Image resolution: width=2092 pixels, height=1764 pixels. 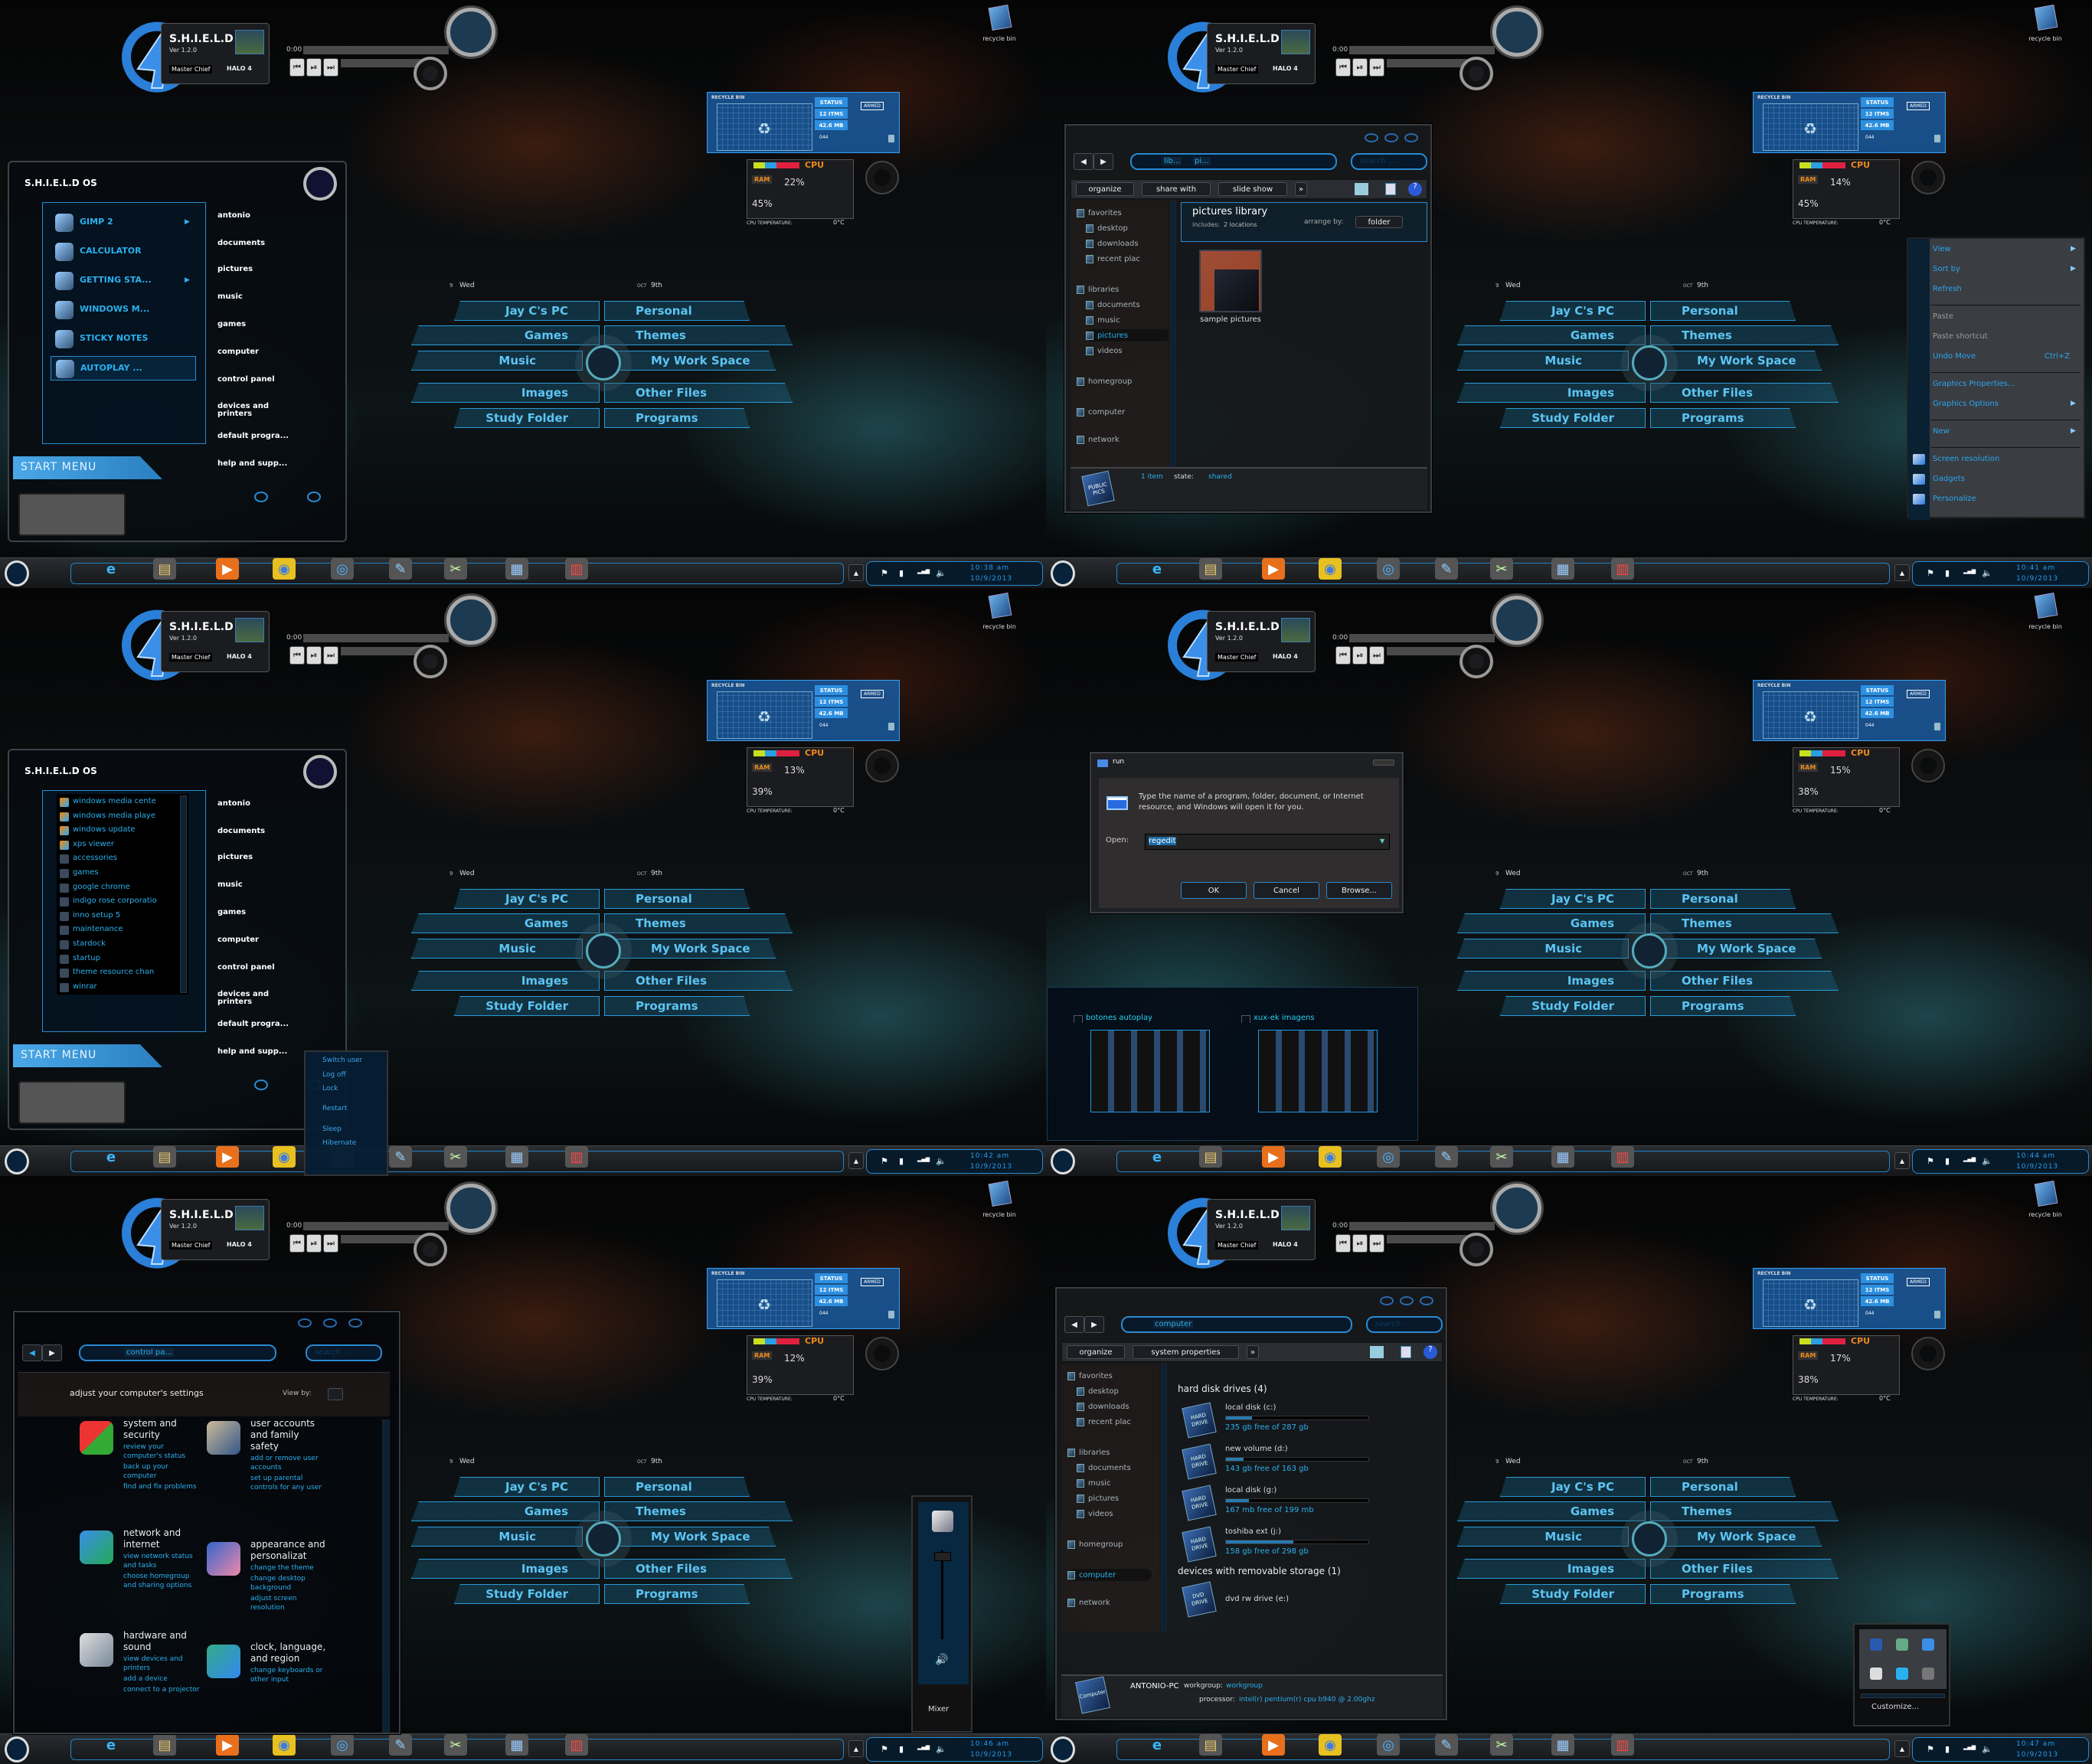 What do you see at coordinates (1996, 337) in the screenshot?
I see `menu-item-paste-shortcut: Paste shortcut` at bounding box center [1996, 337].